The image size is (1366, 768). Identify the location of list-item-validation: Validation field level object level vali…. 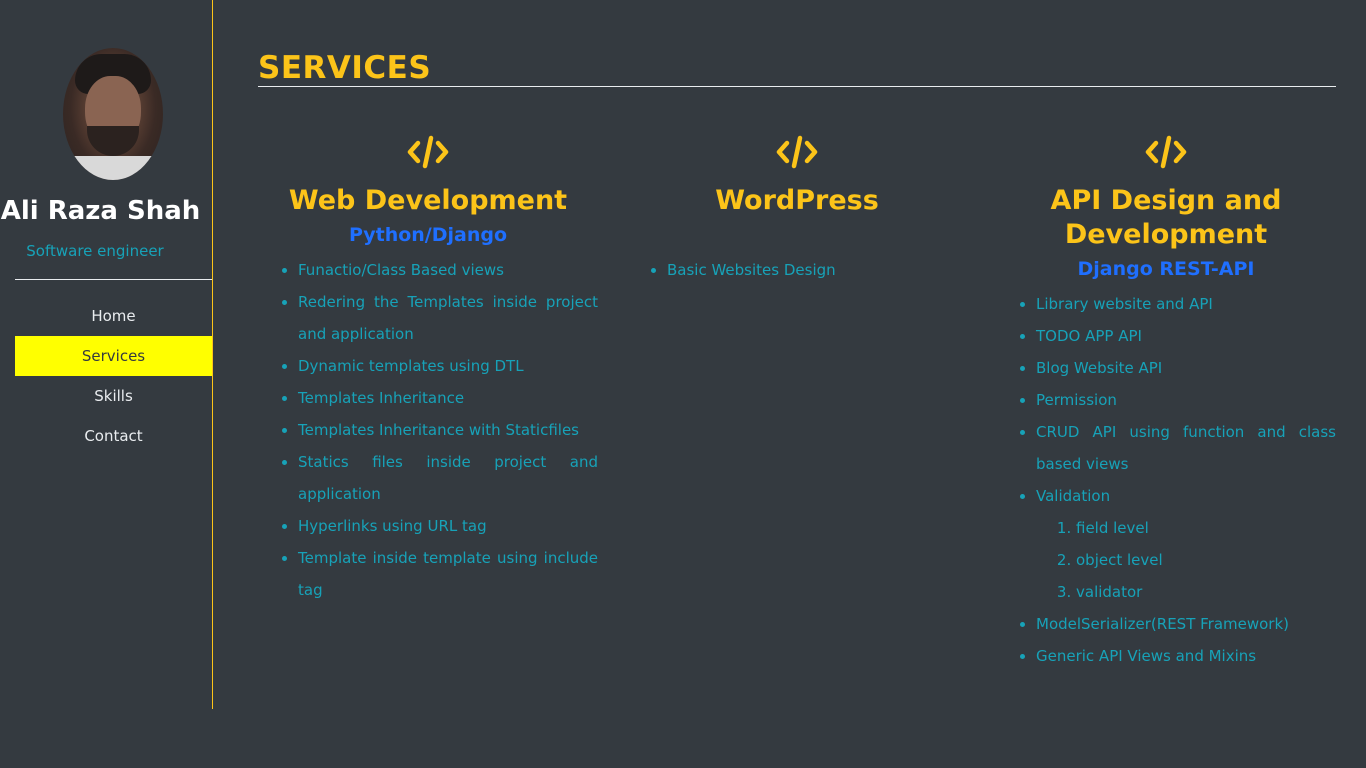
(1186, 544).